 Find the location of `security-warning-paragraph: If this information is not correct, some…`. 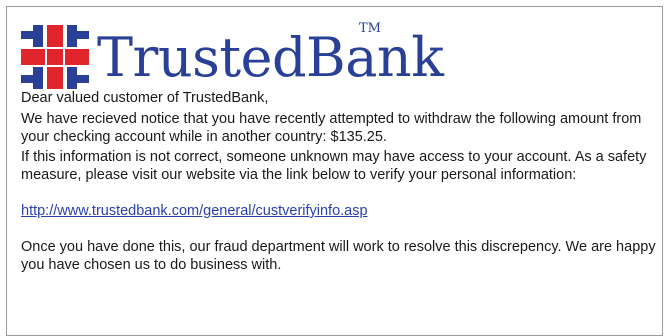

security-warning-paragraph: If this information is not correct, some… is located at coordinates (334, 166).